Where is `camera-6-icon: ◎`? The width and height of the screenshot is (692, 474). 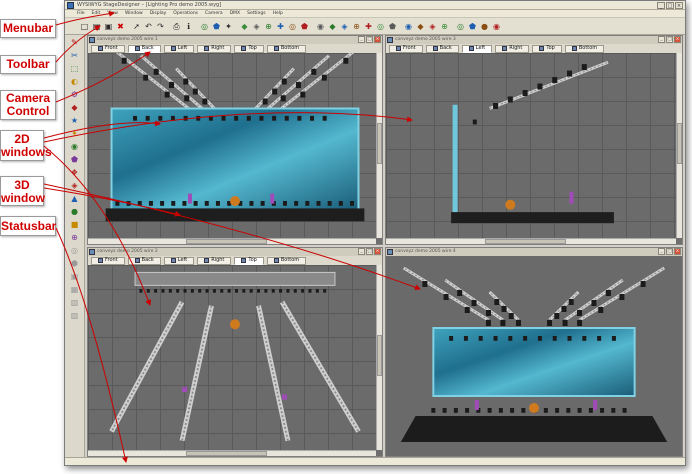 camera-6-icon: ◎ is located at coordinates (380, 26).